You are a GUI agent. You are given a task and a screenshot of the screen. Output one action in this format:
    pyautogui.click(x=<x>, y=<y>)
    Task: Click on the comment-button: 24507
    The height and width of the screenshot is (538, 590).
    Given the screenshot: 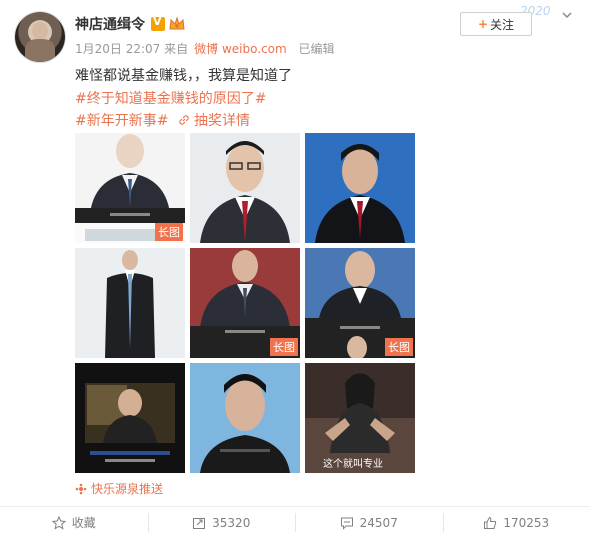 What is the action you would take?
    pyautogui.click(x=369, y=522)
    